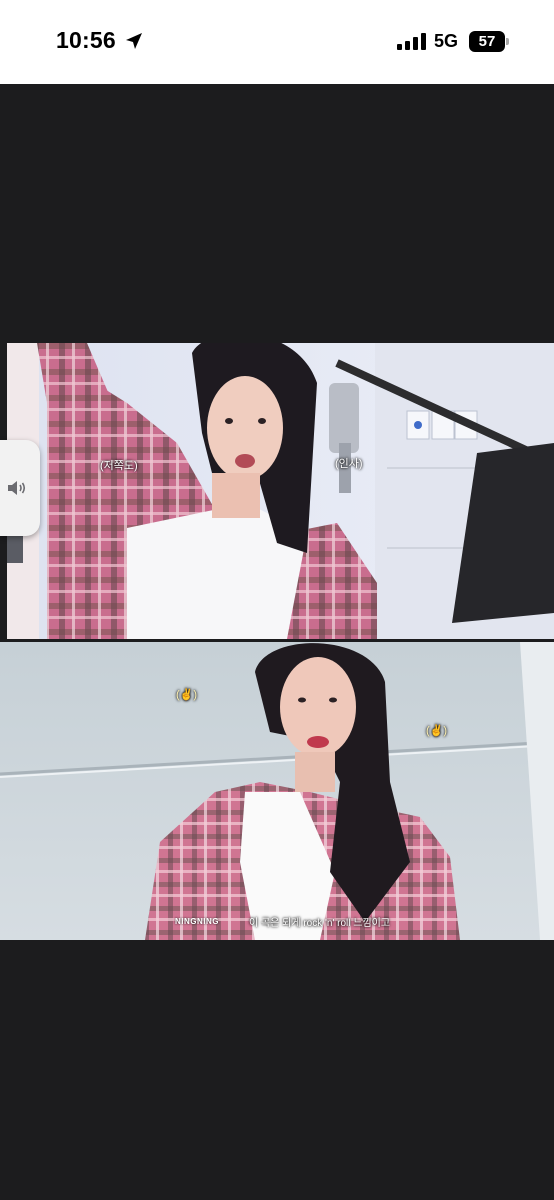 Image resolution: width=554 pixels, height=1200 pixels. I want to click on caption-right: (인사), so click(349, 464).